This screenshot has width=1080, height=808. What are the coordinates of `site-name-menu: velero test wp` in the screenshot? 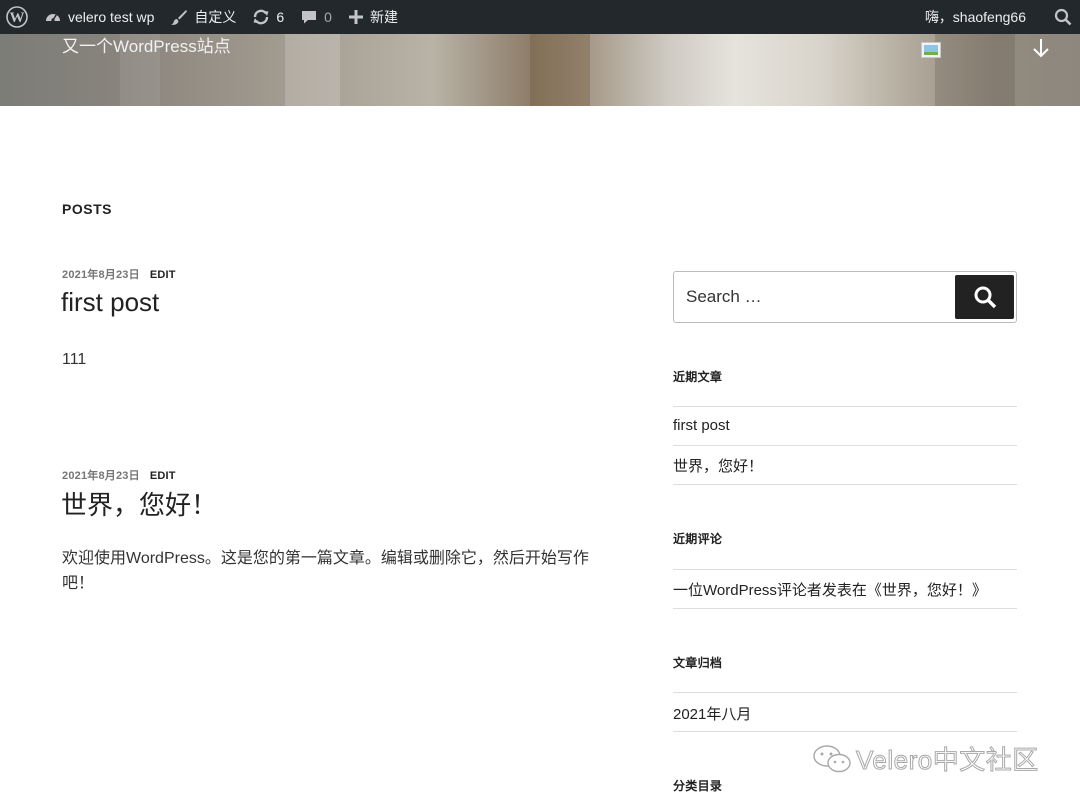 It's located at (99, 17).